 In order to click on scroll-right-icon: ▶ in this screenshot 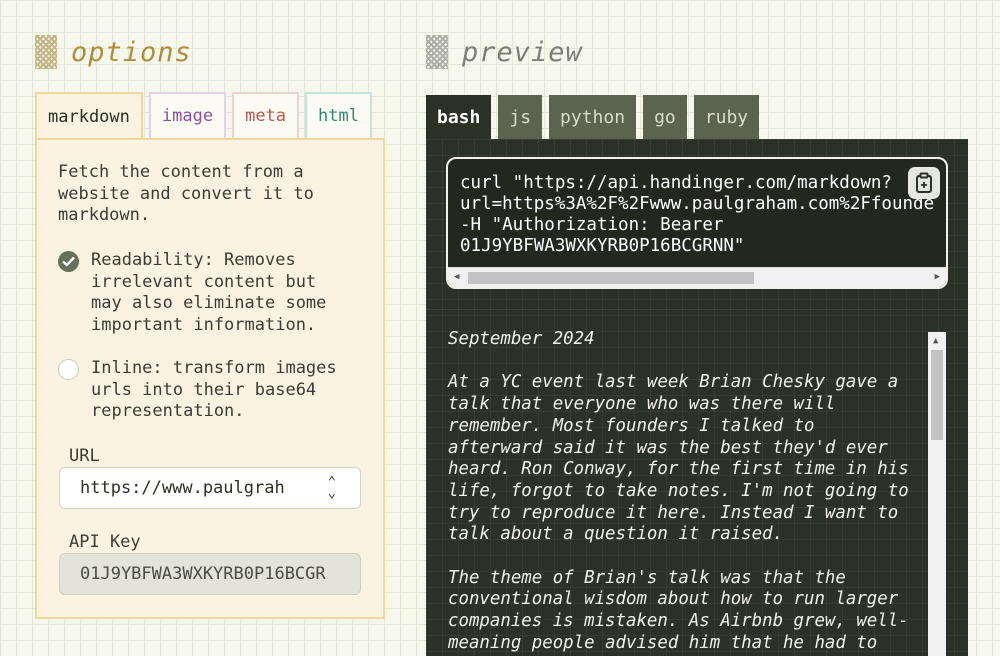, I will do `click(937, 277)`.